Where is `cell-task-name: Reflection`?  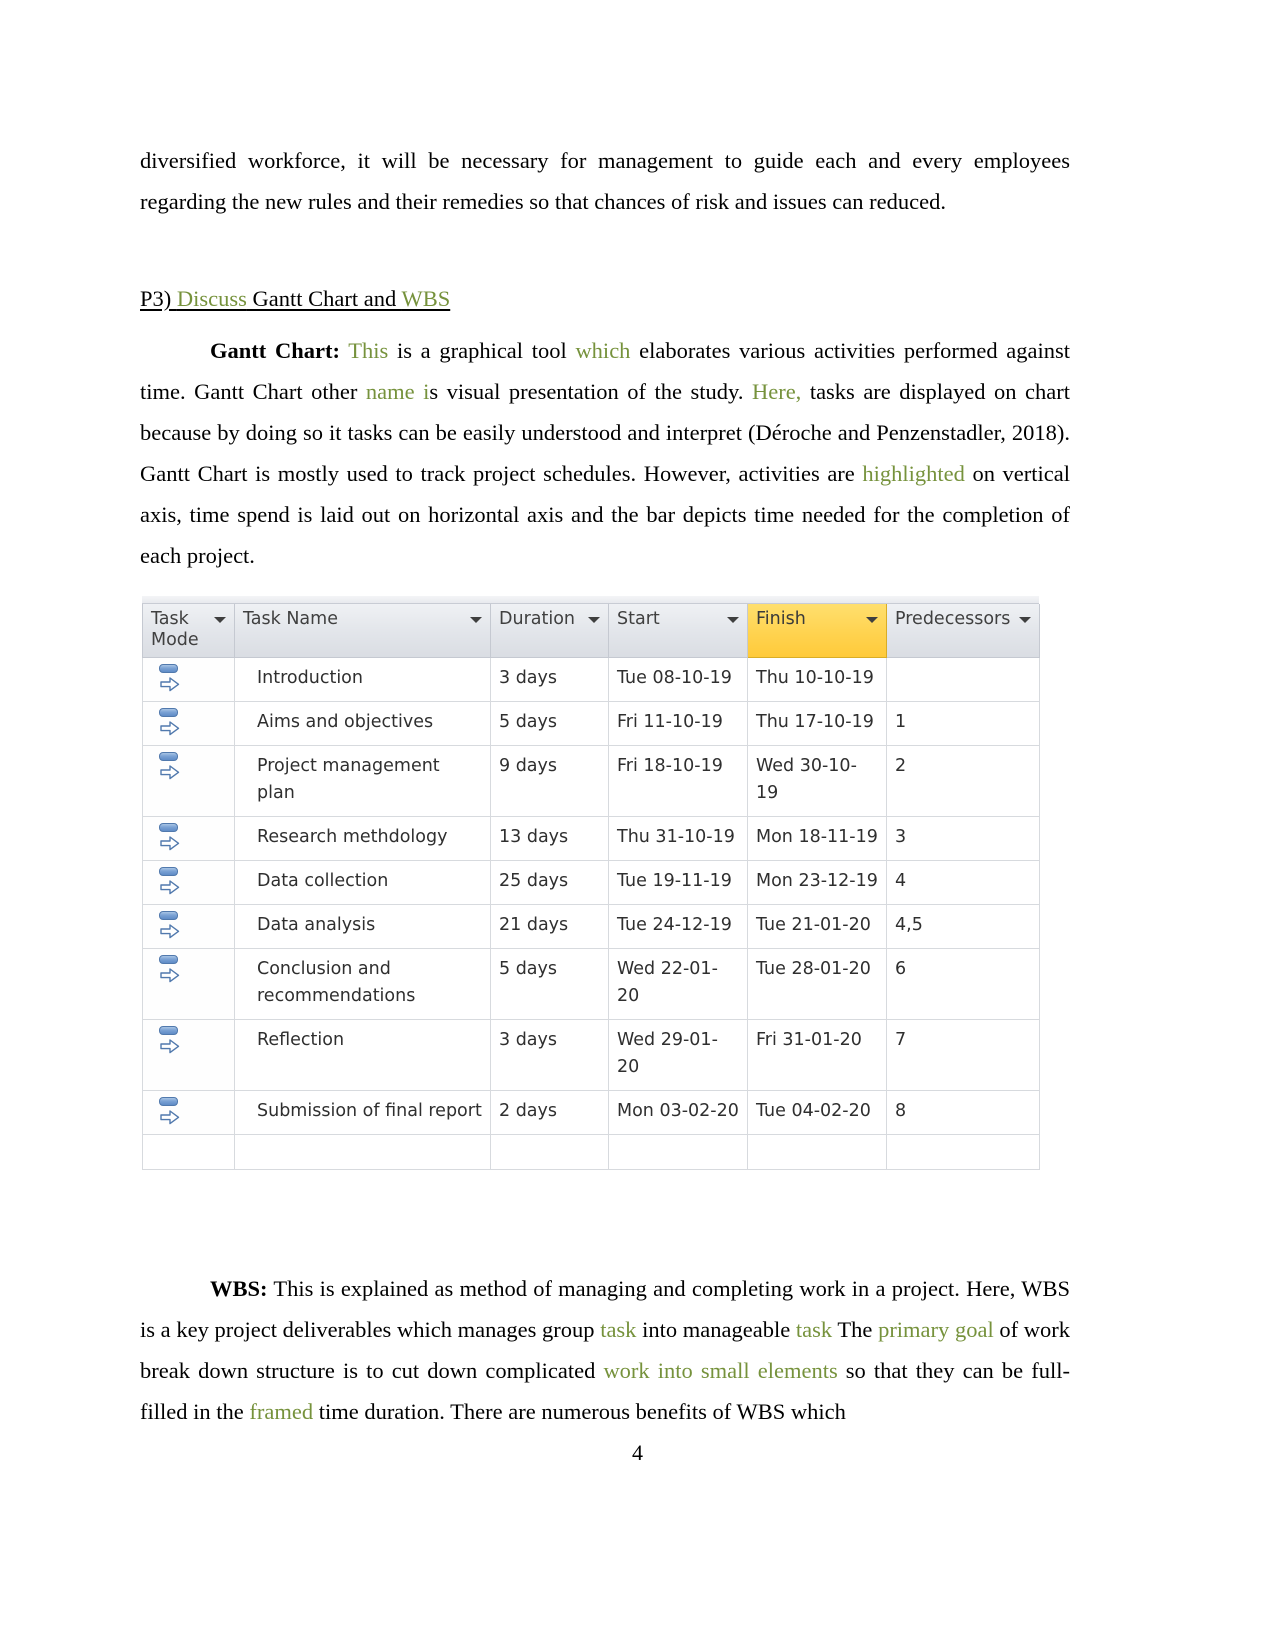 cell-task-name: Reflection is located at coordinates (362, 1055).